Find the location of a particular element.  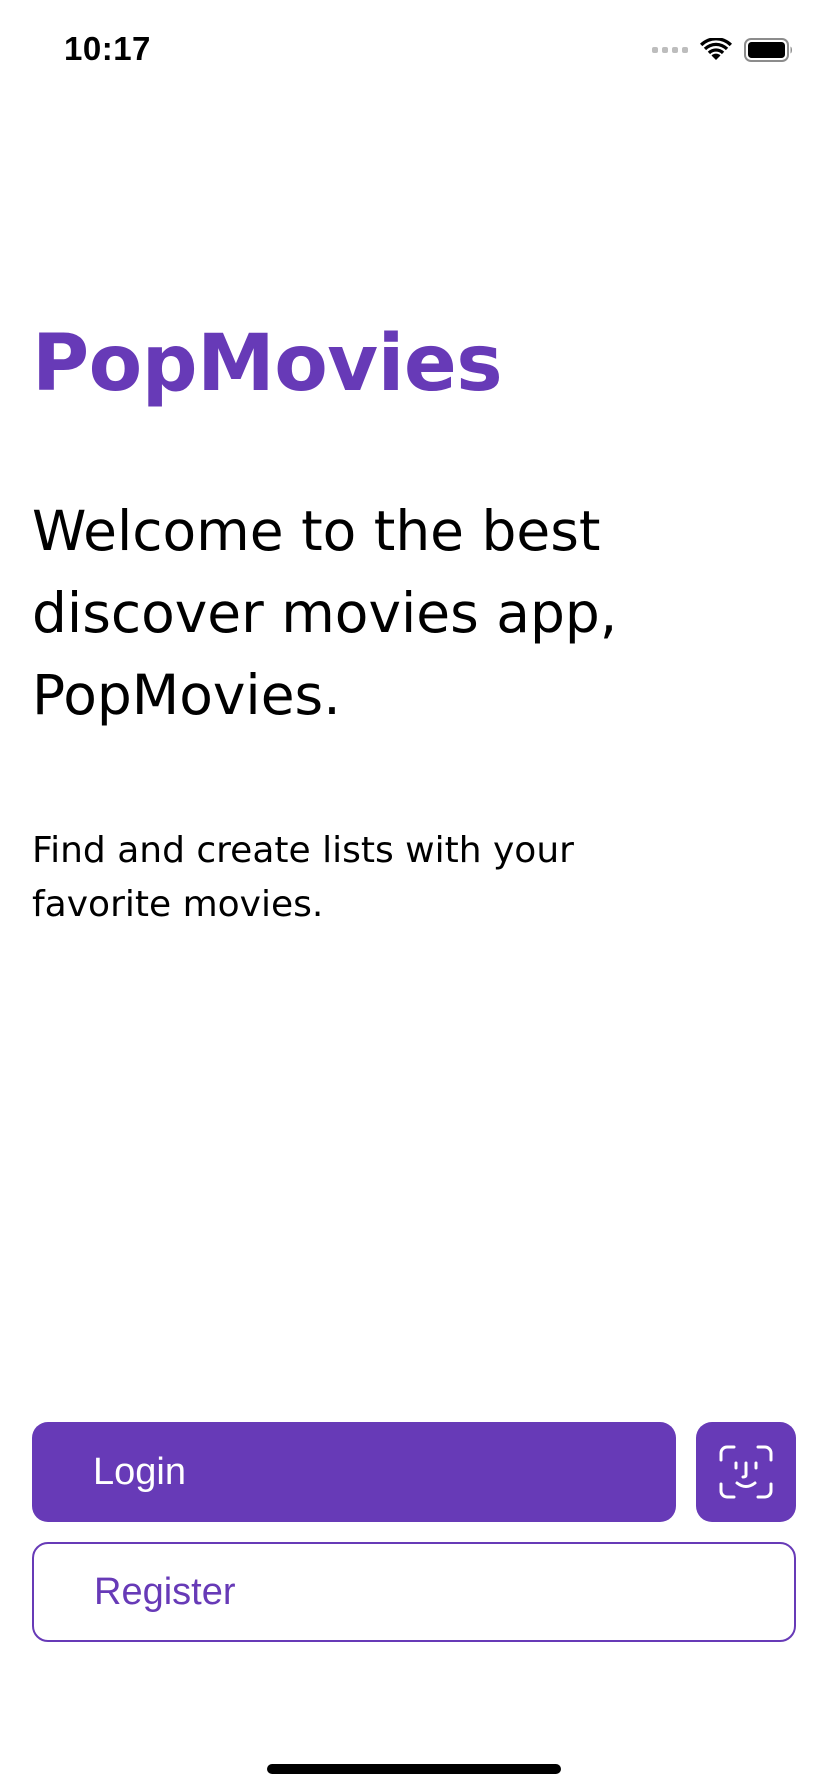

face-id-button is located at coordinates (746, 1472).